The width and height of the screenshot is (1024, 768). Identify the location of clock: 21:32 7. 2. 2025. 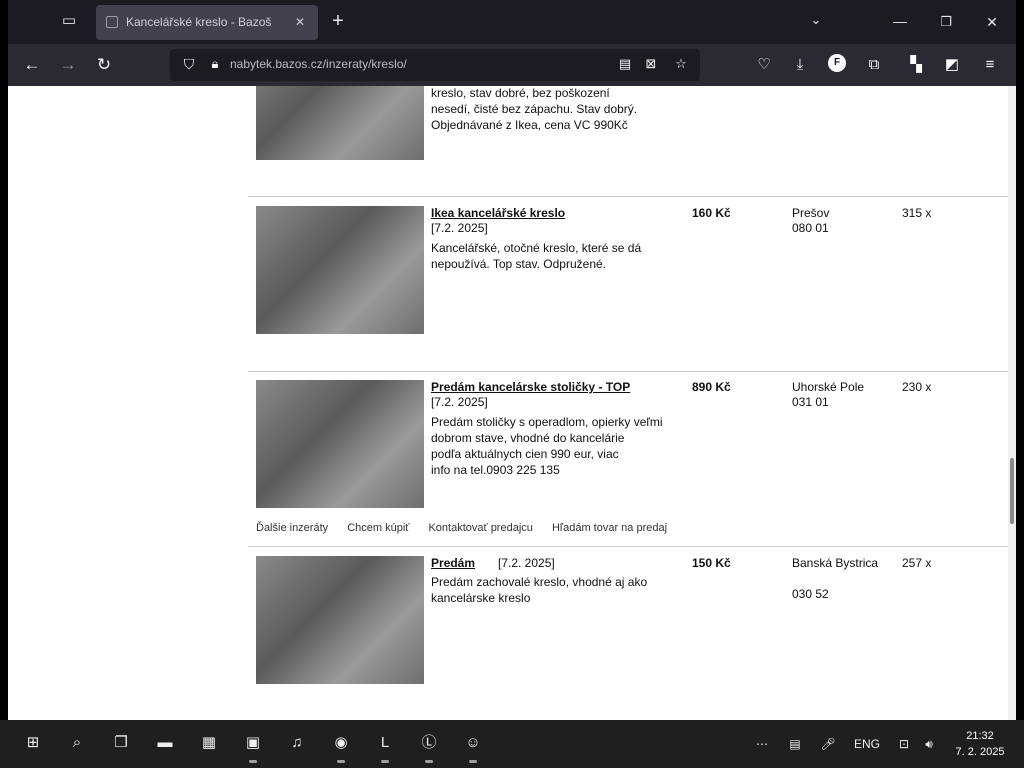
(980, 744).